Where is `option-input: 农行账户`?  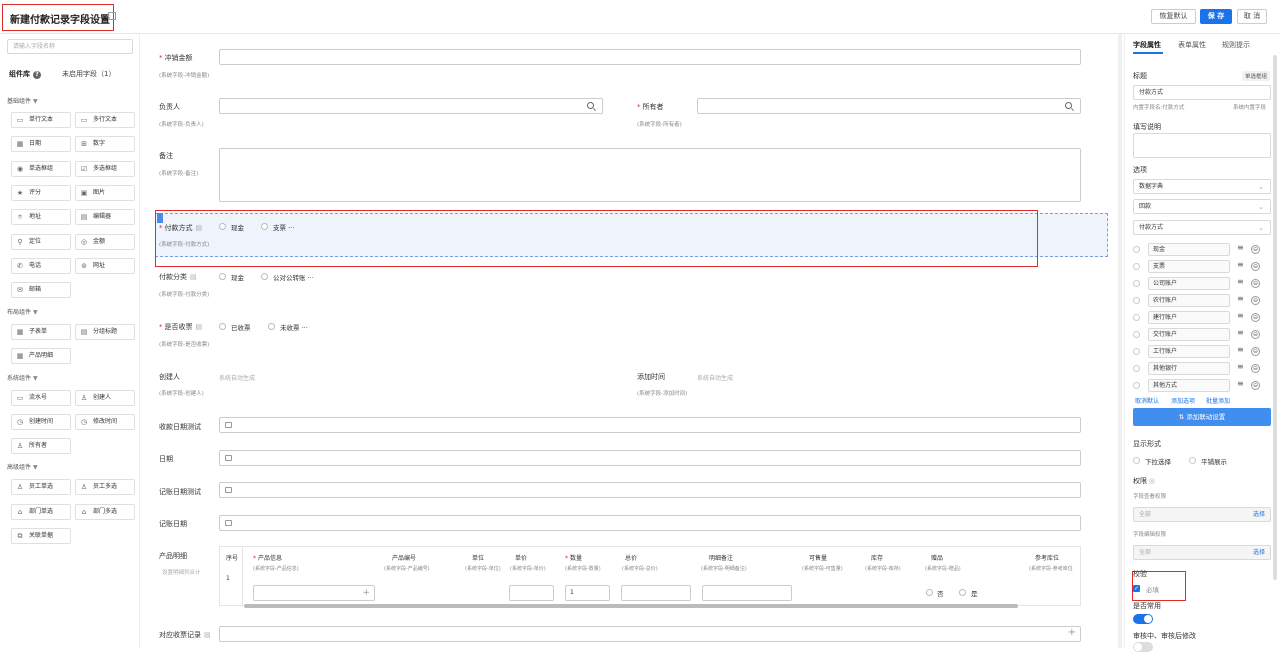
option-input: 农行账户 is located at coordinates (1189, 300).